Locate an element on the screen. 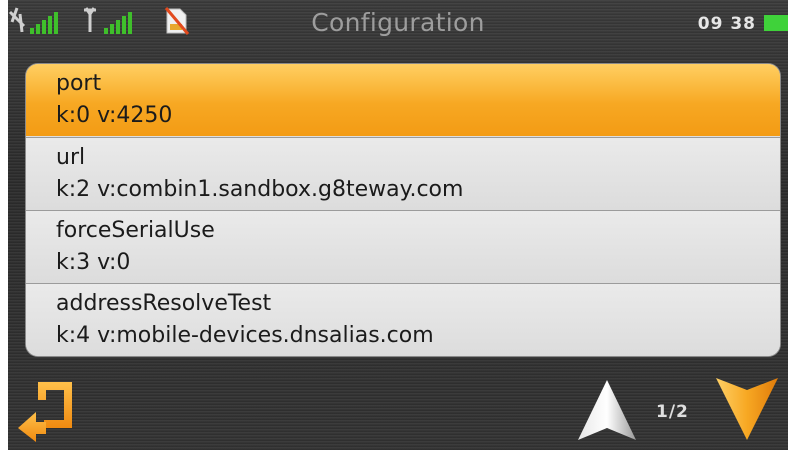 The width and height of the screenshot is (788, 450). up-arrow-icon is located at coordinates (607, 410).